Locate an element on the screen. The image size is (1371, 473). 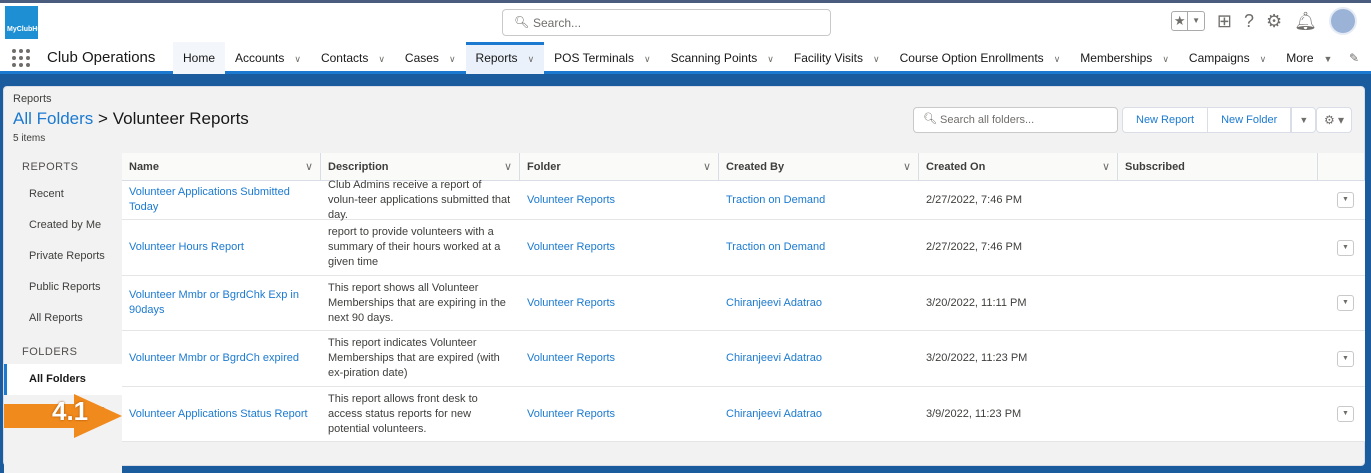
cell-name: Volunteer Applications Submitted Today is located at coordinates (221, 200).